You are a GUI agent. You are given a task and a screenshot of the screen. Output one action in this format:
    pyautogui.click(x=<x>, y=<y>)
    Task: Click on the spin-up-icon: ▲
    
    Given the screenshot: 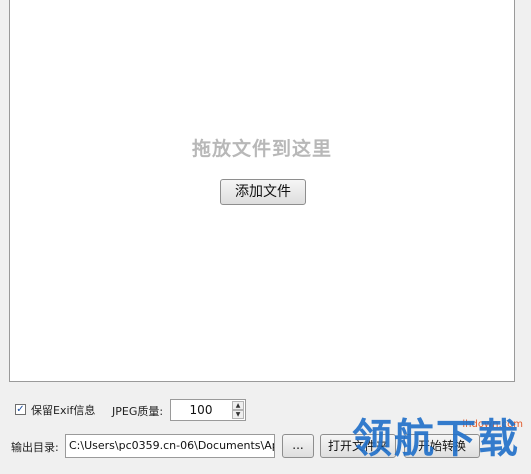 What is the action you would take?
    pyautogui.click(x=238, y=405)
    